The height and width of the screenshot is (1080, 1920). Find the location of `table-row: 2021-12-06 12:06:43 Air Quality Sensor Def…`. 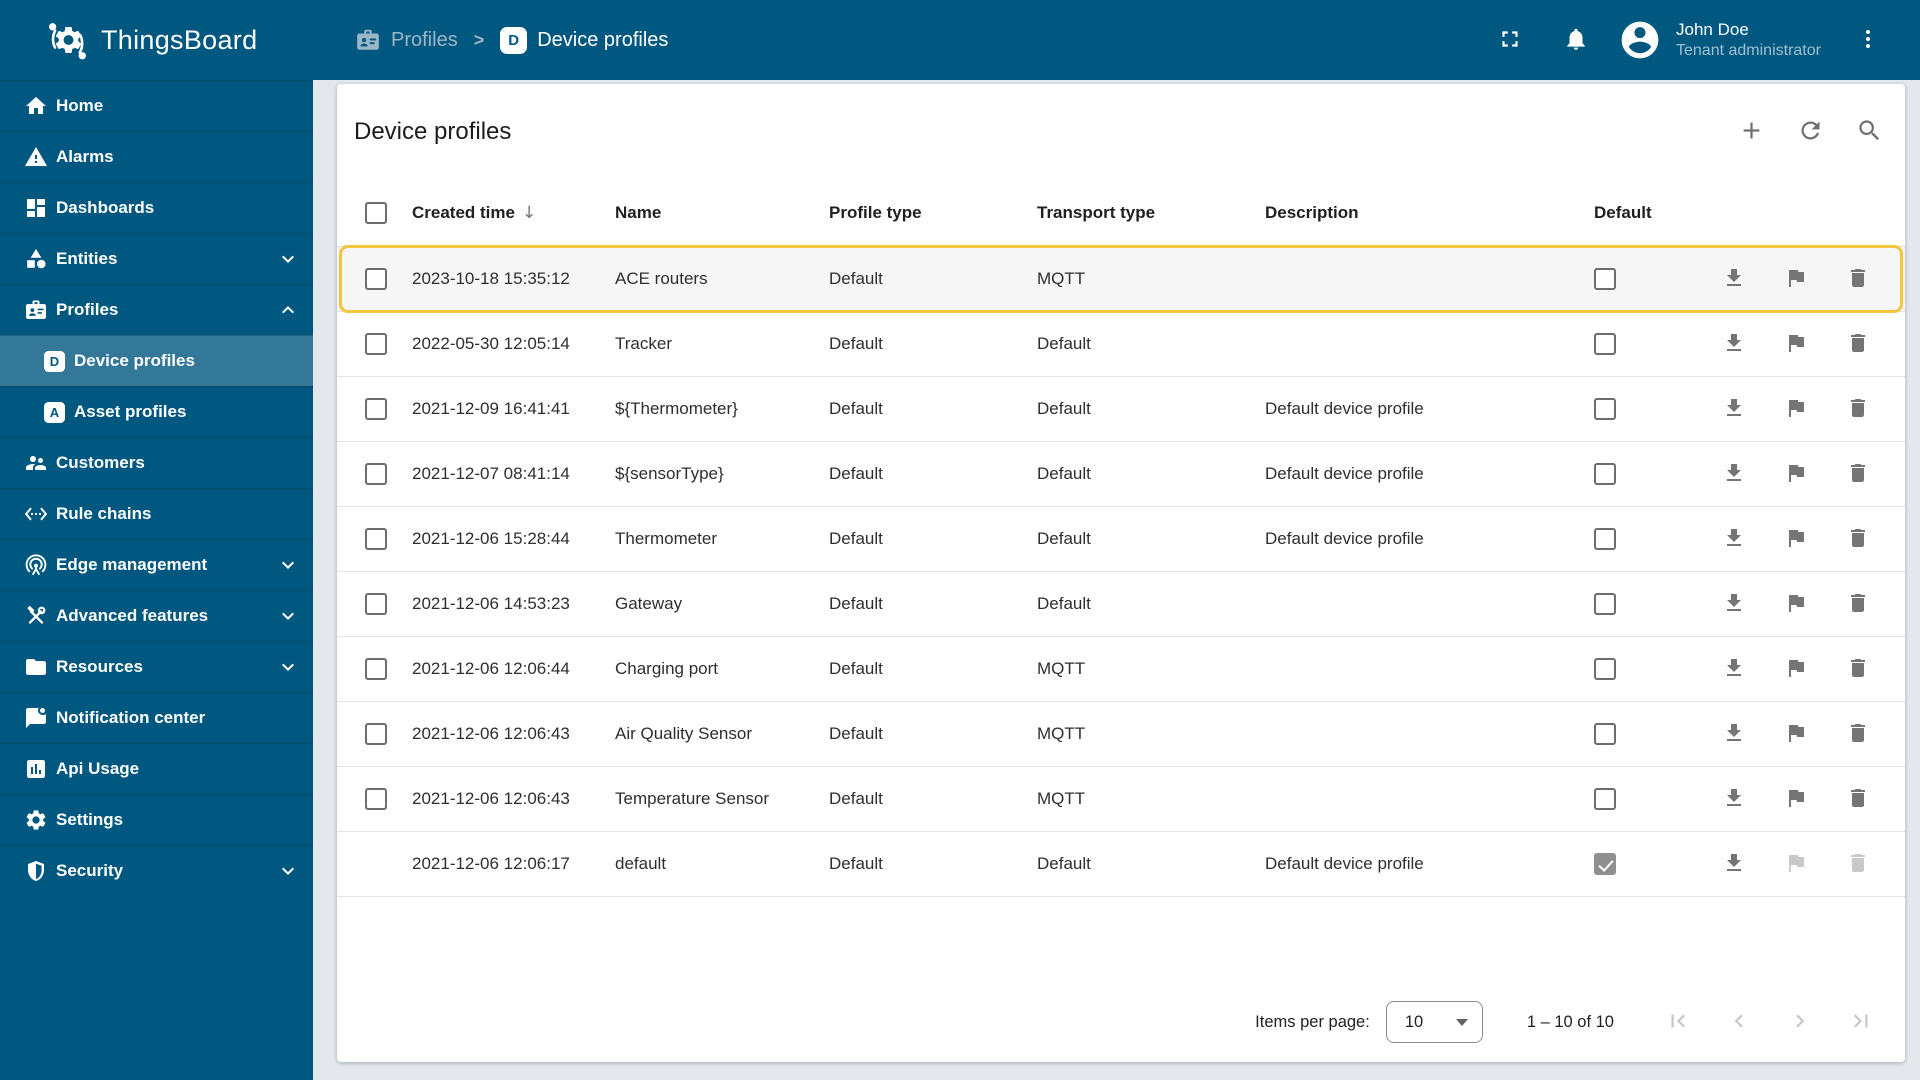

table-row: 2021-12-06 12:06:43 Air Quality Sensor Def… is located at coordinates (1121, 734).